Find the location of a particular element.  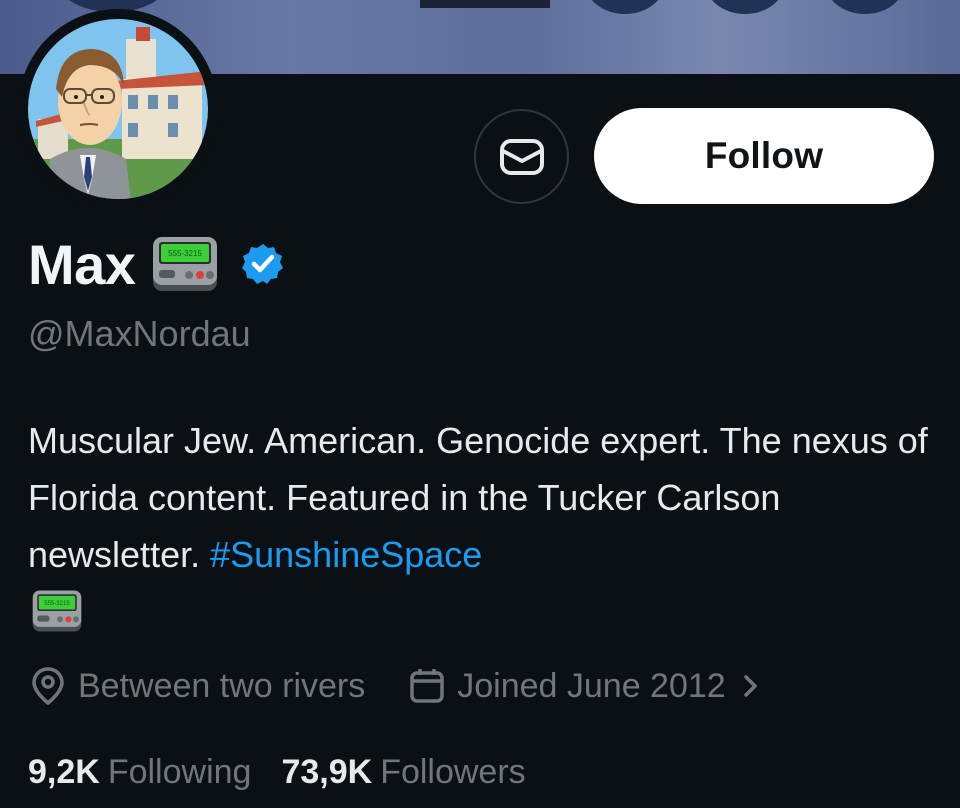

profile-handle: @MaxNordau is located at coordinates (139, 333).